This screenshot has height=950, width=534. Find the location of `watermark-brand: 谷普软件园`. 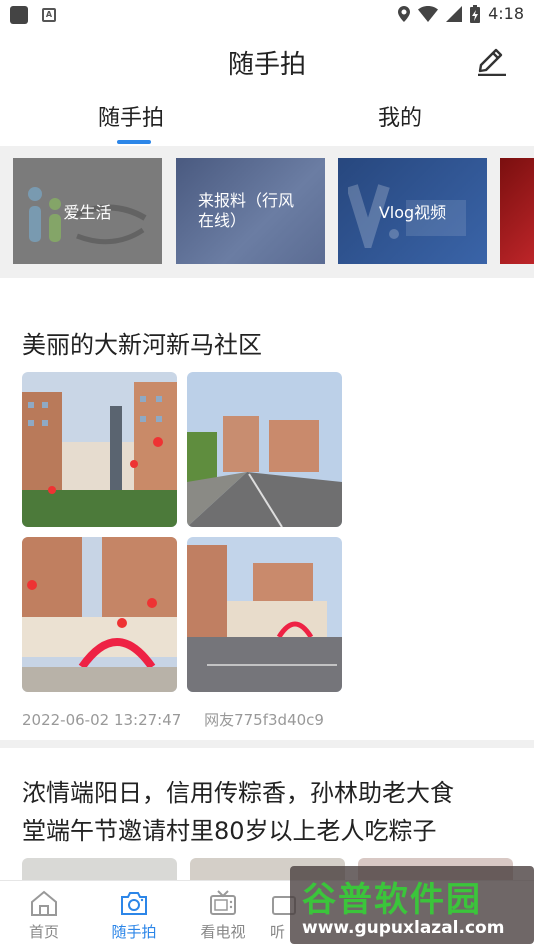

watermark-brand: 谷普软件园 is located at coordinates (392, 900).